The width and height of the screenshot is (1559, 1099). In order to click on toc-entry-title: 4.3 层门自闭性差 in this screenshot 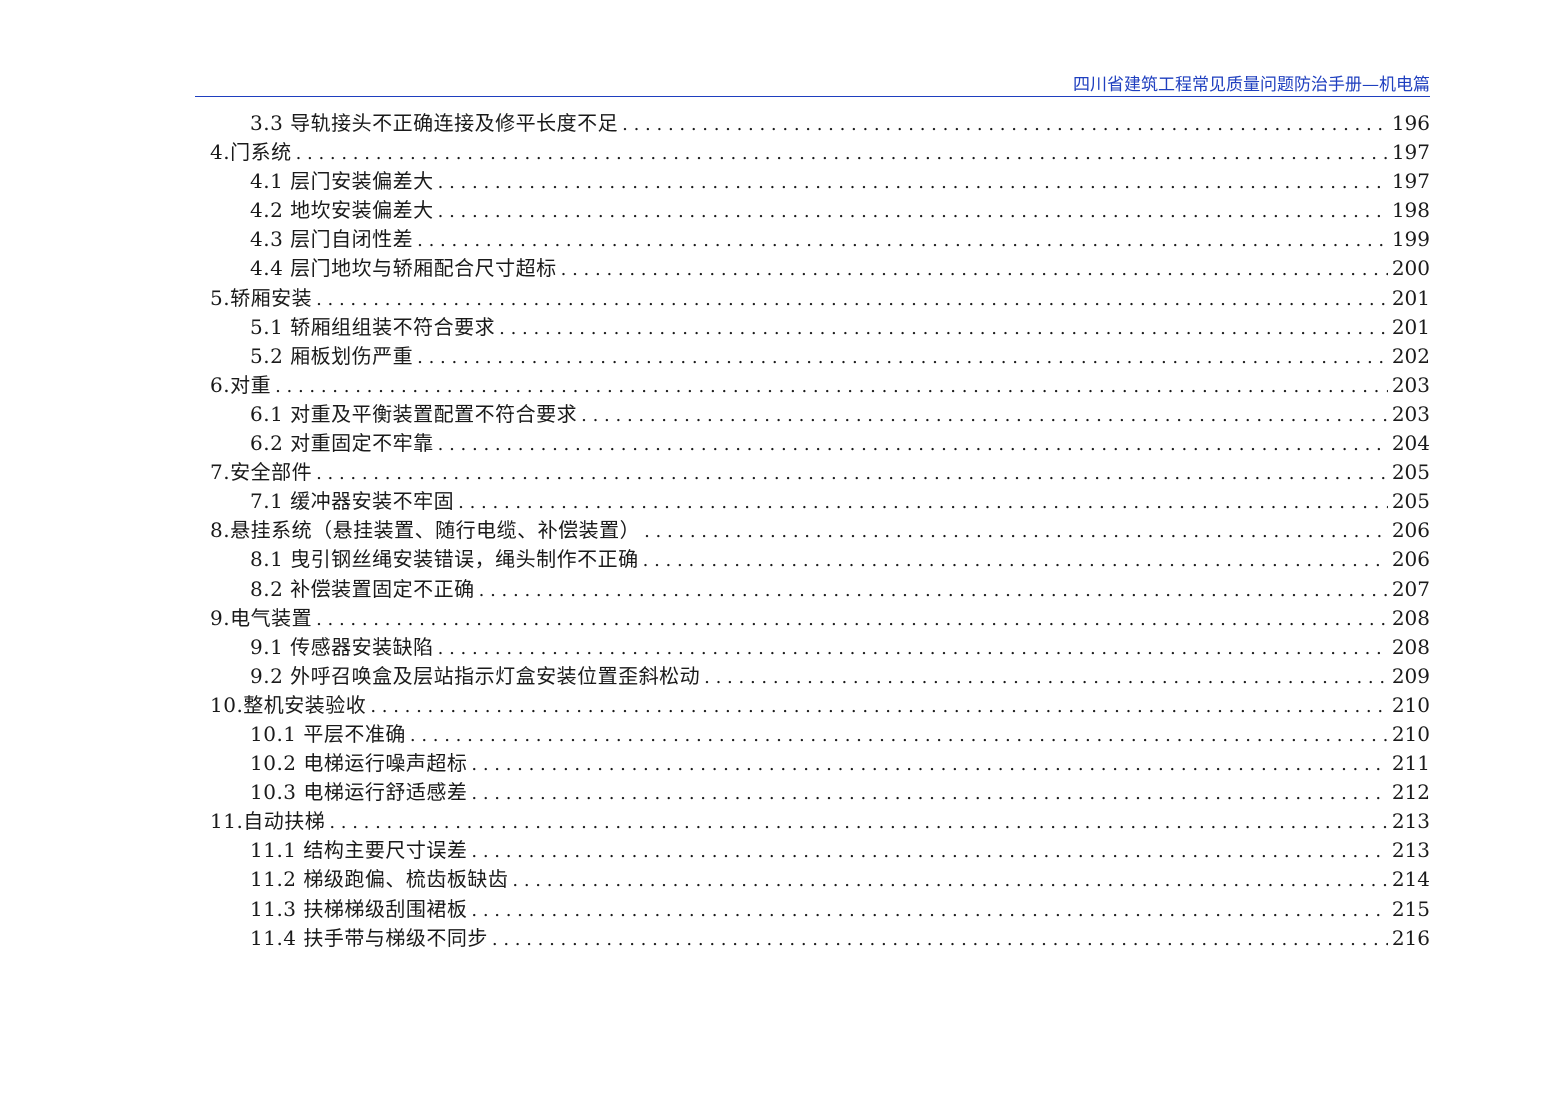, I will do `click(332, 239)`.